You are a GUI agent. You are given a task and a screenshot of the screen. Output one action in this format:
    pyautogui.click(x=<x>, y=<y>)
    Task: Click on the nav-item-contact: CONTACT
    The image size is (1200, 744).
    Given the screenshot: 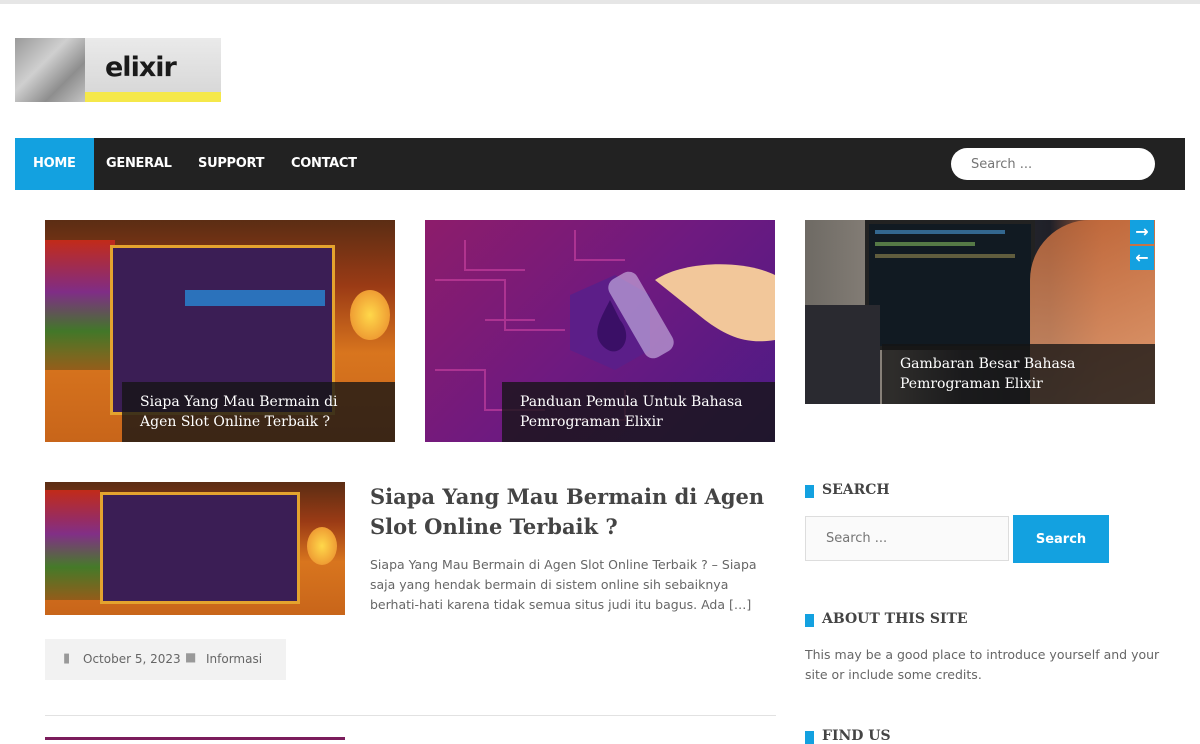 What is the action you would take?
    pyautogui.click(x=324, y=164)
    